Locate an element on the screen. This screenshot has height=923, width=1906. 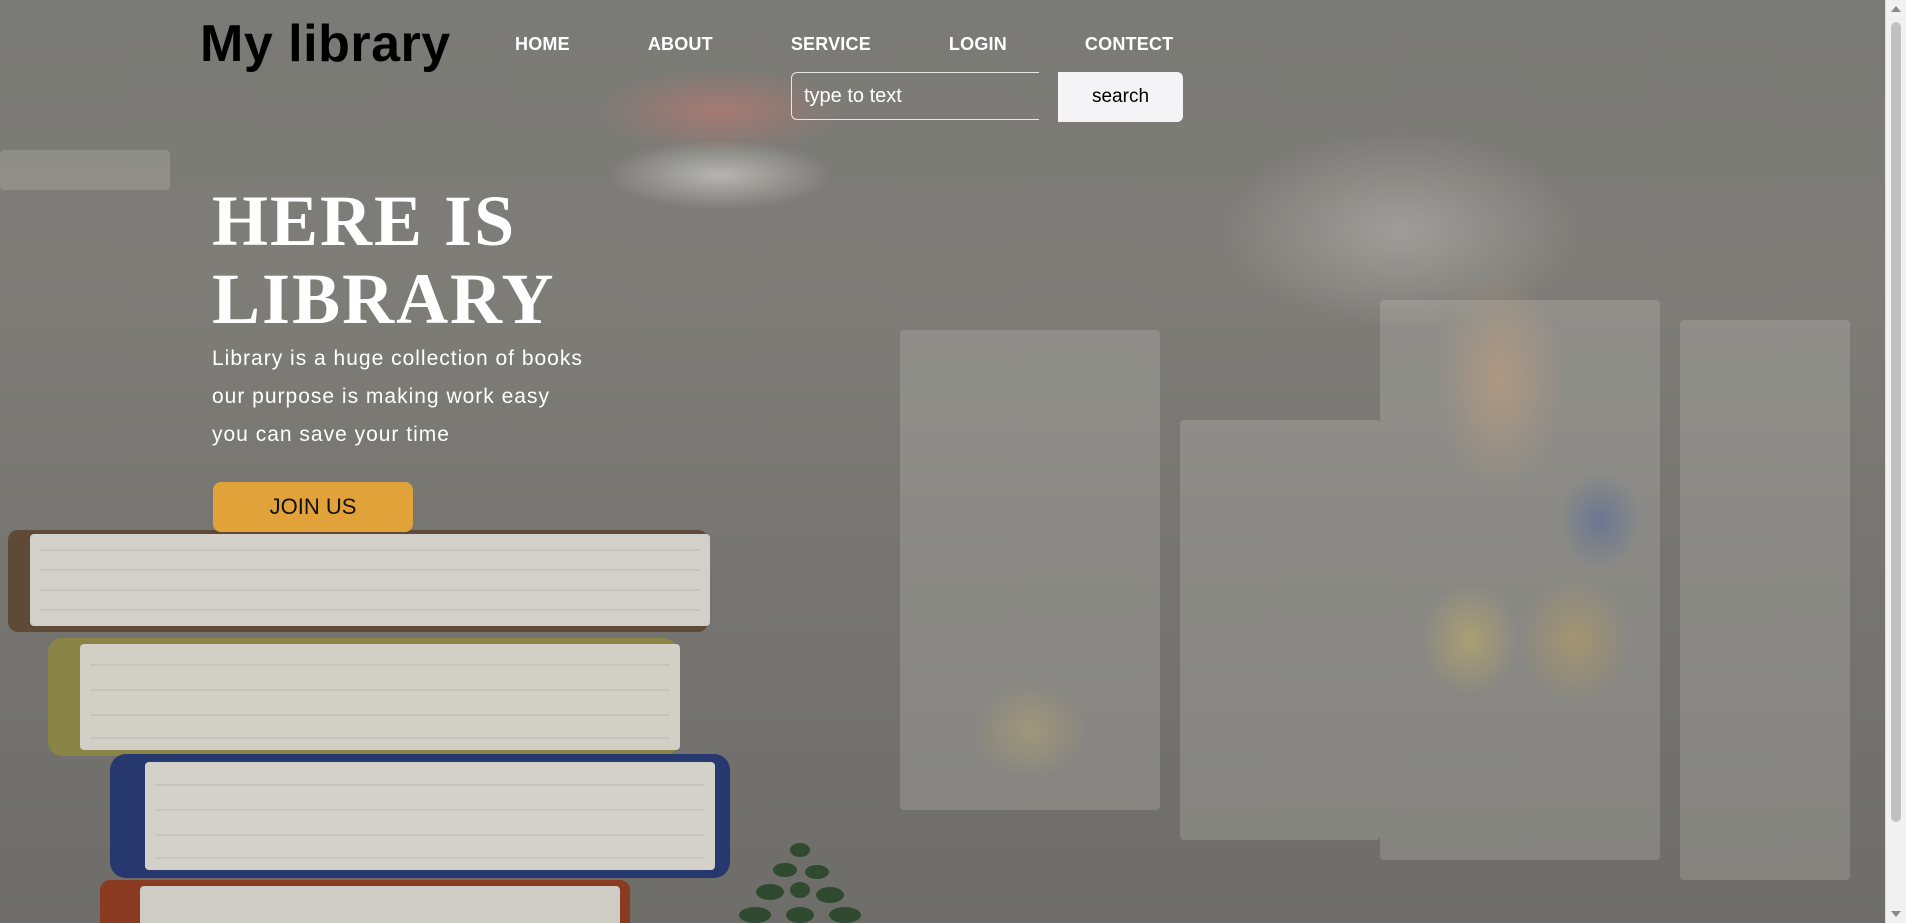
hero-line: Library is a huge collection of books is located at coordinates (397, 358).